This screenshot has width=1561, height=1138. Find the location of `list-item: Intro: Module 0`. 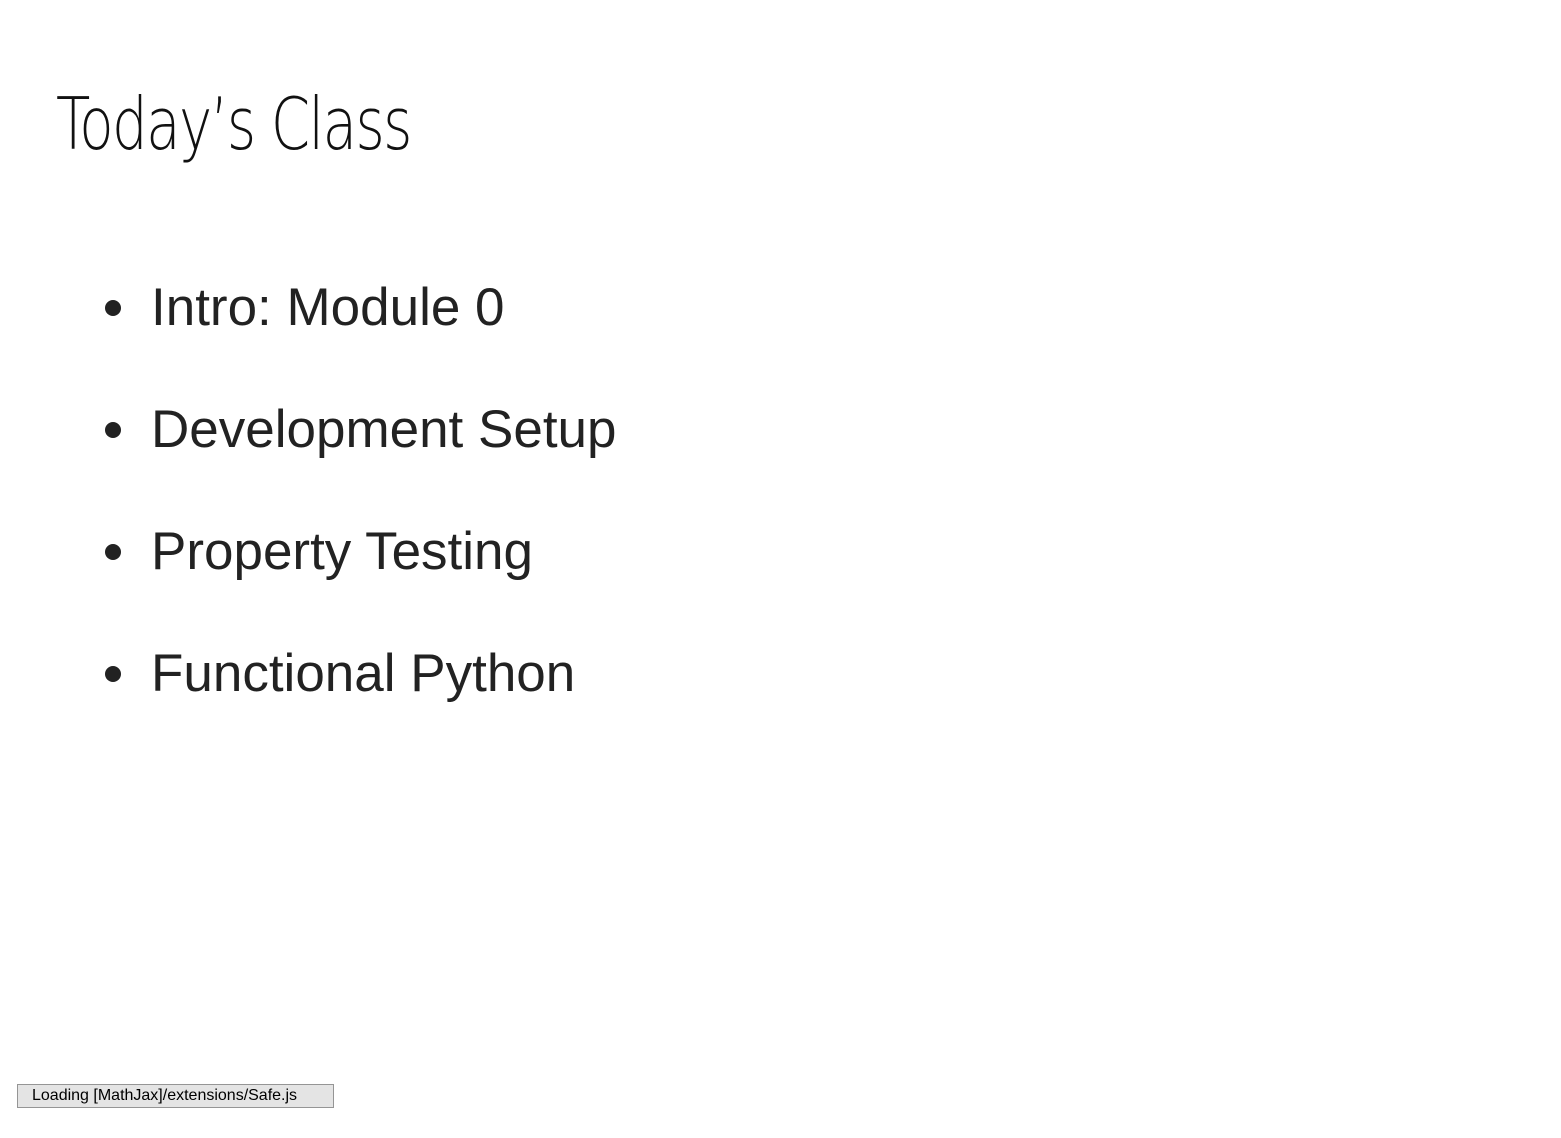

list-item: Intro: Module 0 is located at coordinates (361, 308).